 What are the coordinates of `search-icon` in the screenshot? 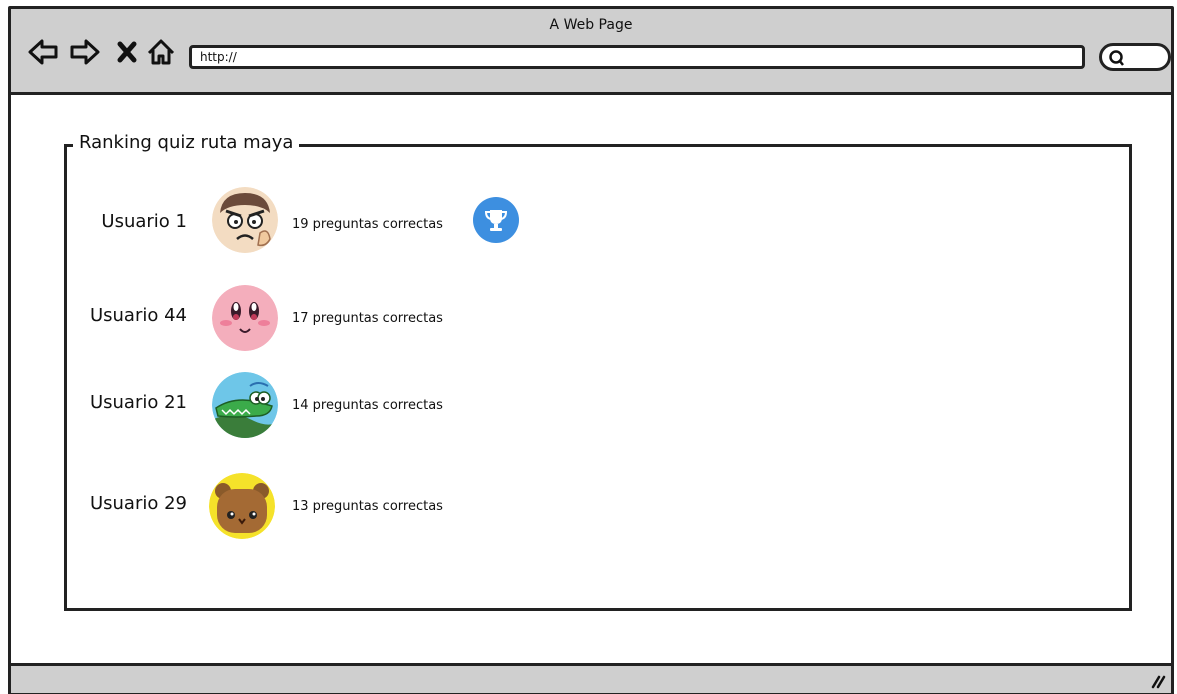 It's located at (1116, 58).